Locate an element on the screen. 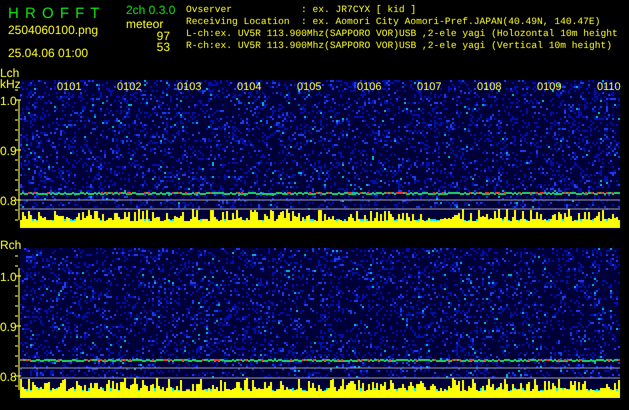 The width and height of the screenshot is (629, 410). date-time: 25.04.06 01:00 is located at coordinates (49, 53).